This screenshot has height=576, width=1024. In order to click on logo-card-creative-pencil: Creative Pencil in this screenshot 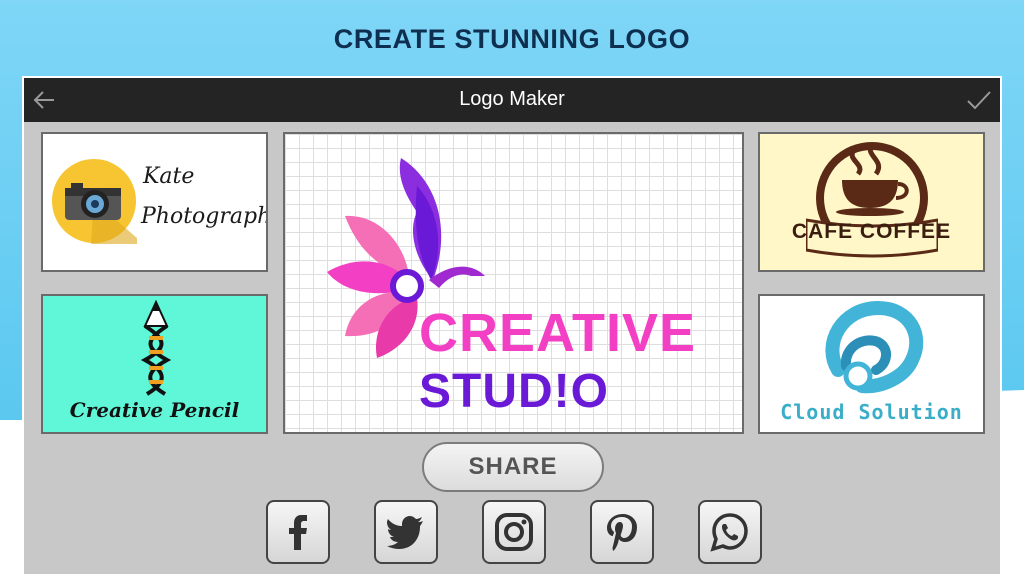, I will do `click(154, 364)`.